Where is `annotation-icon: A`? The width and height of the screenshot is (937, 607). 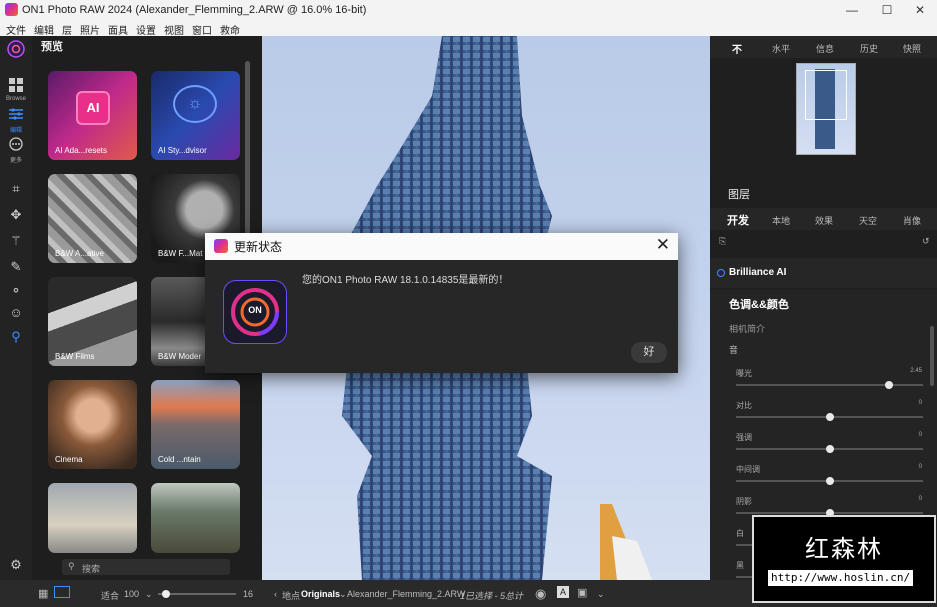 annotation-icon: A is located at coordinates (563, 592).